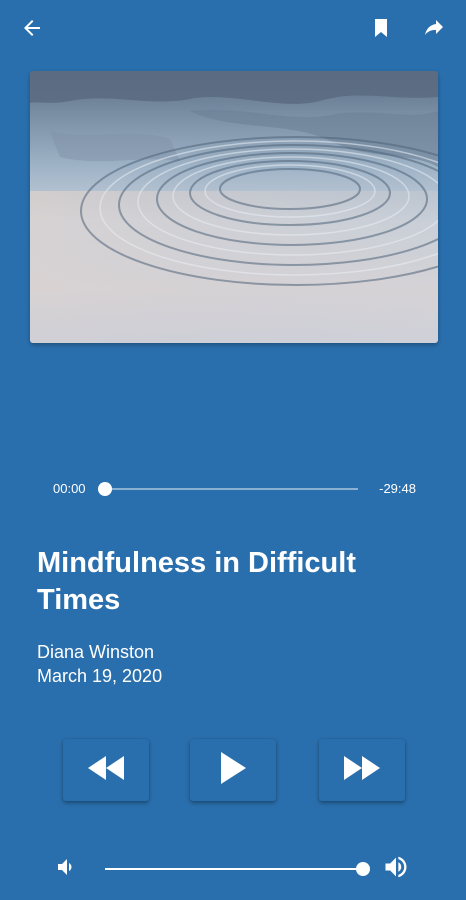  What do you see at coordinates (100, 676) in the screenshot?
I see `episode-date: March 19, 2020` at bounding box center [100, 676].